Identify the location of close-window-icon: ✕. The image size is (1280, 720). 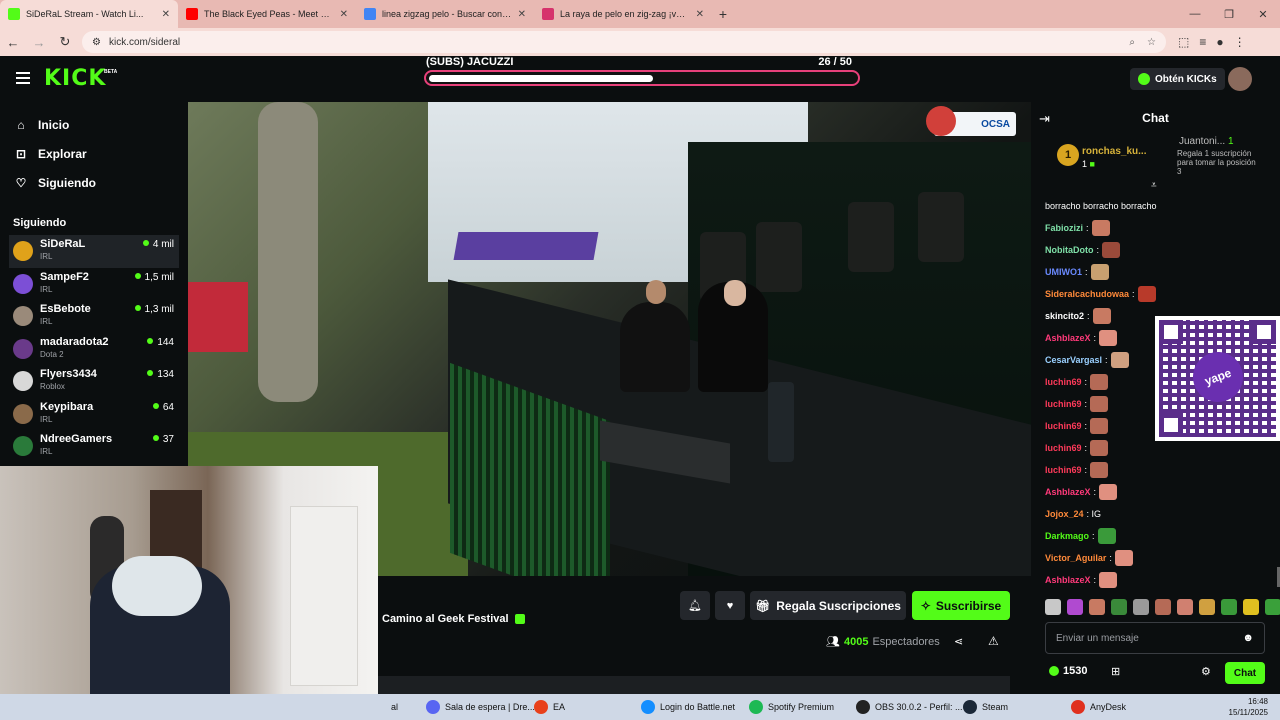
(1263, 14).